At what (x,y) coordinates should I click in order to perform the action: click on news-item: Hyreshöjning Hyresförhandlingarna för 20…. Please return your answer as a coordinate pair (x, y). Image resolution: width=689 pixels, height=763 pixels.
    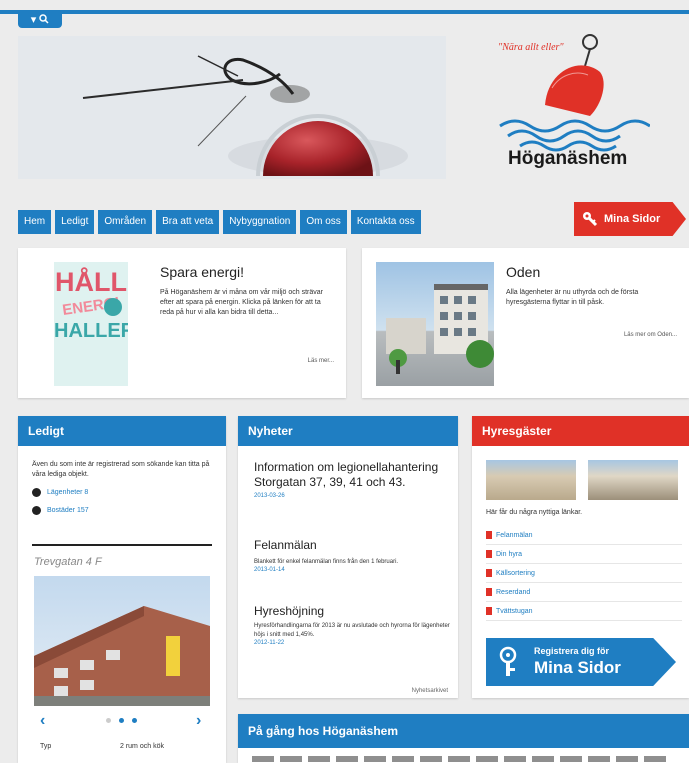
    Looking at the image, I should click on (352, 625).